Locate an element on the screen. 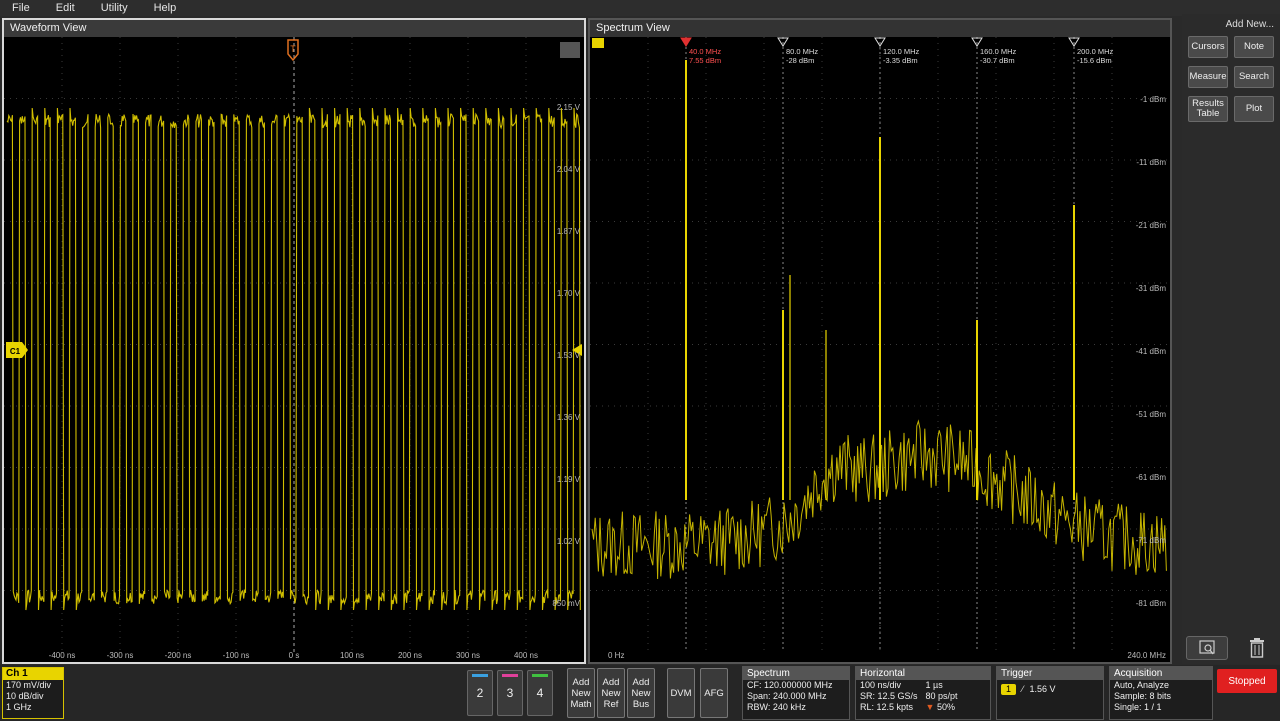 The image size is (1280, 721). afg-button: AFG is located at coordinates (714, 693).